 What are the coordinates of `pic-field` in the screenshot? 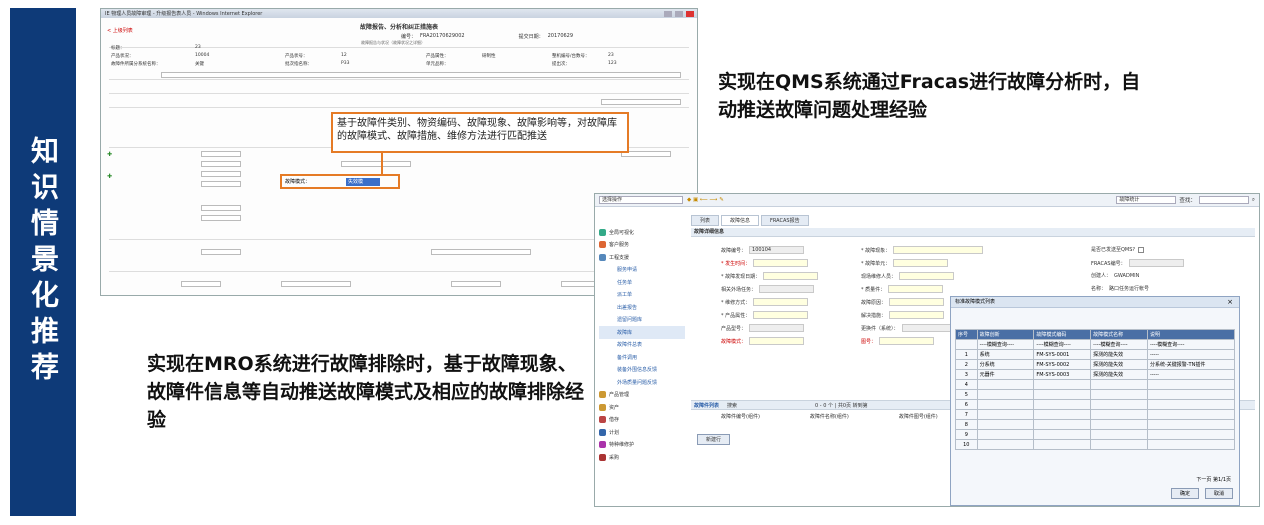 It's located at (907, 341).